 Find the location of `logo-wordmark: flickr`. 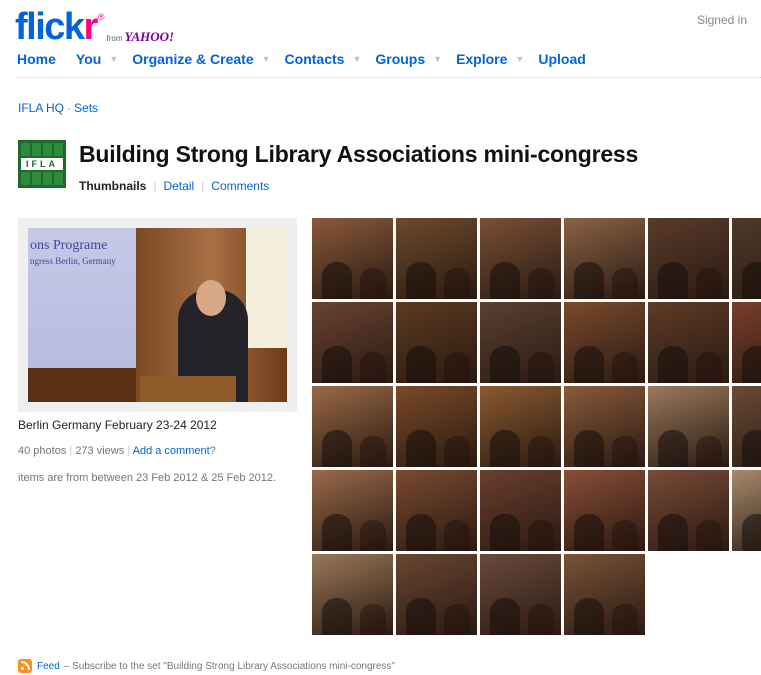

logo-wordmark: flickr is located at coordinates (56, 27).